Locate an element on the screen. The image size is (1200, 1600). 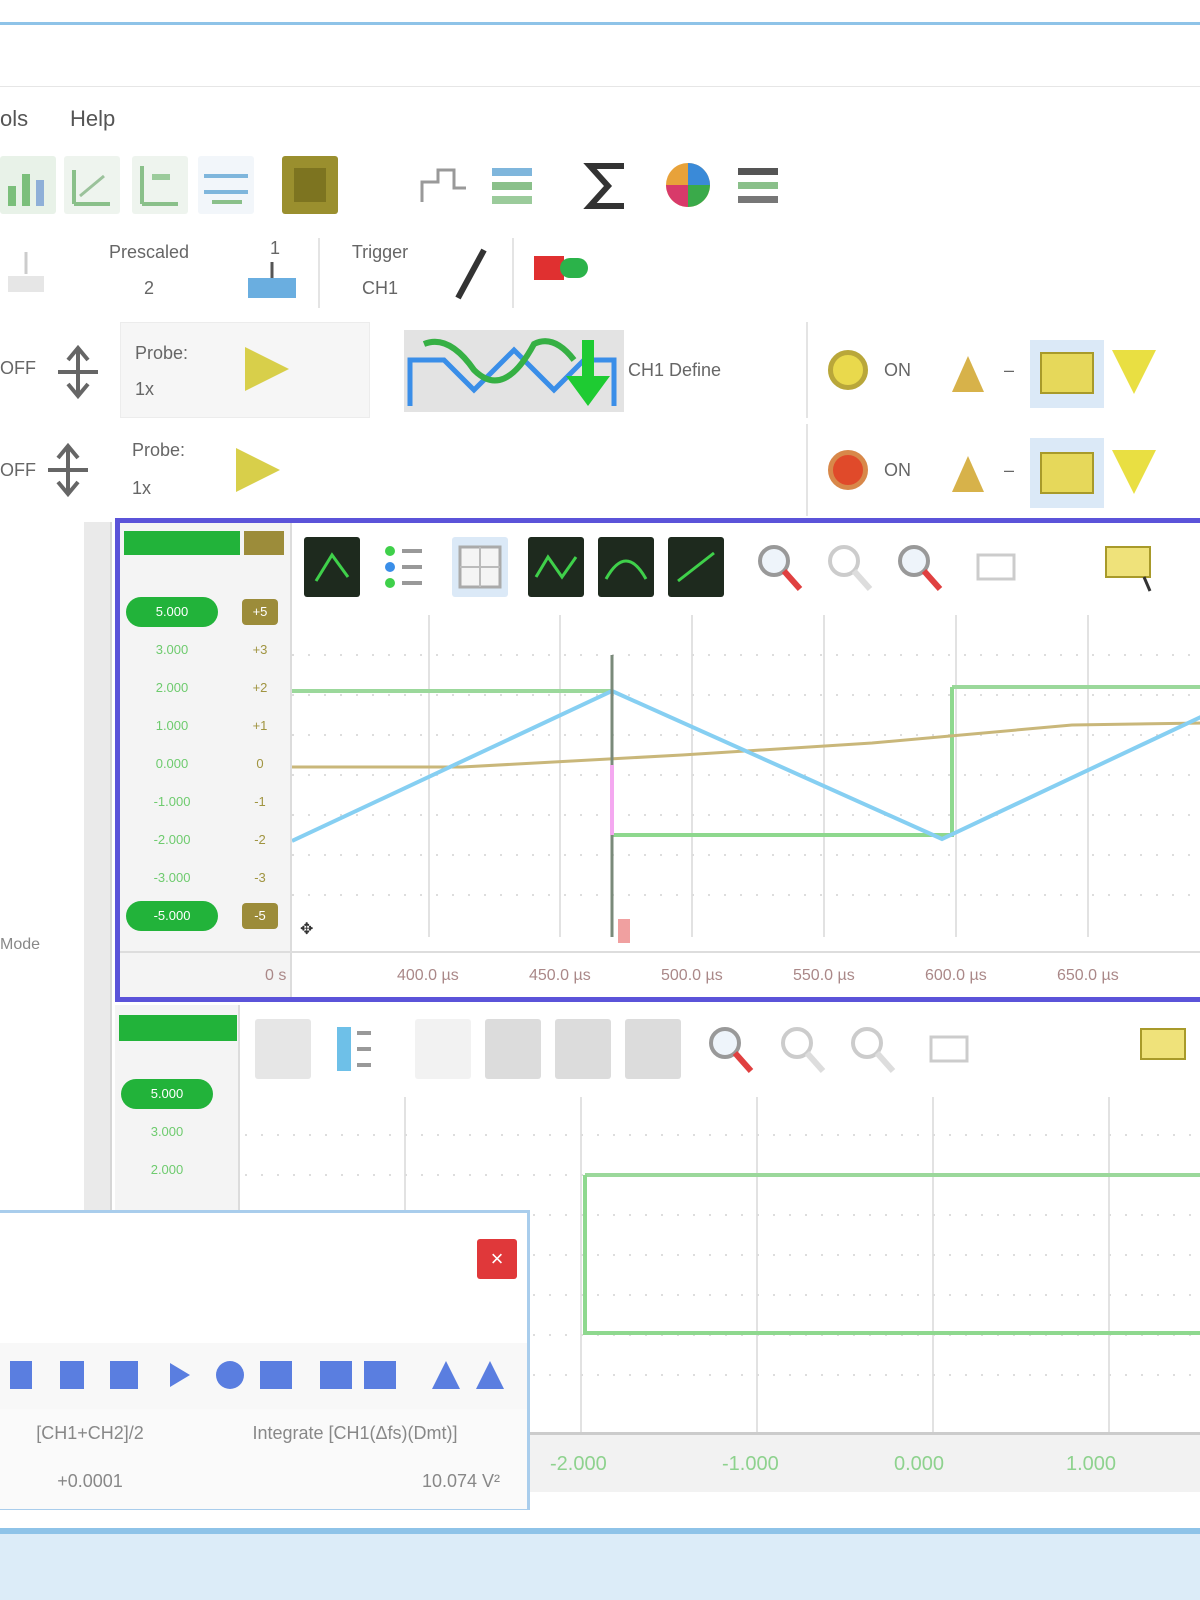
sum-icon is located at coordinates (608, 185).